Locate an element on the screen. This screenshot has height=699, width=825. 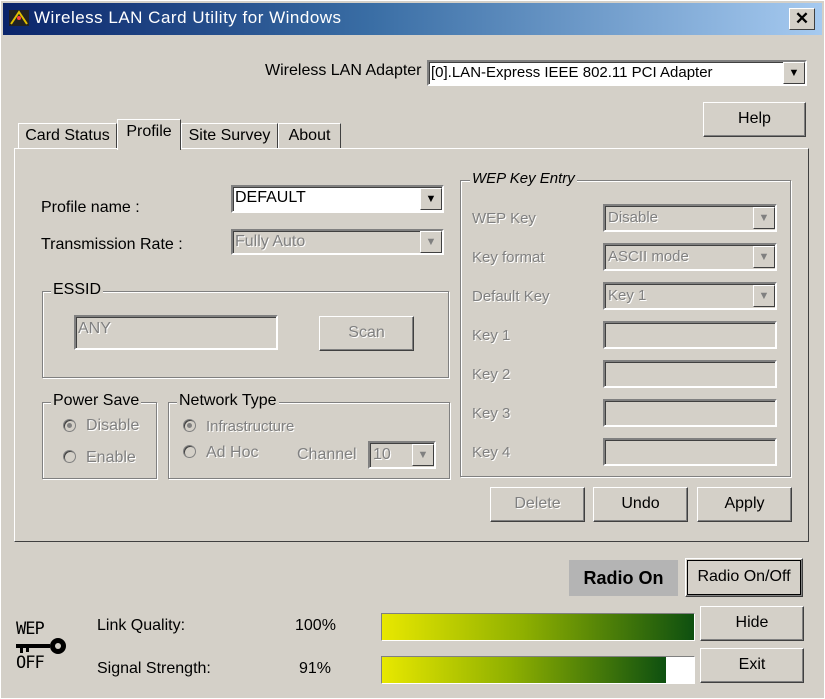
key-1-input is located at coordinates (690, 335).